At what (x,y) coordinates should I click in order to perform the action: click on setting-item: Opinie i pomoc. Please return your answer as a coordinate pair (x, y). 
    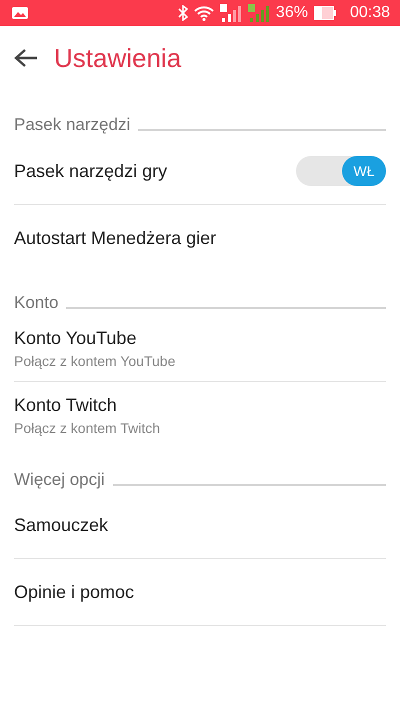
    Looking at the image, I should click on (200, 592).